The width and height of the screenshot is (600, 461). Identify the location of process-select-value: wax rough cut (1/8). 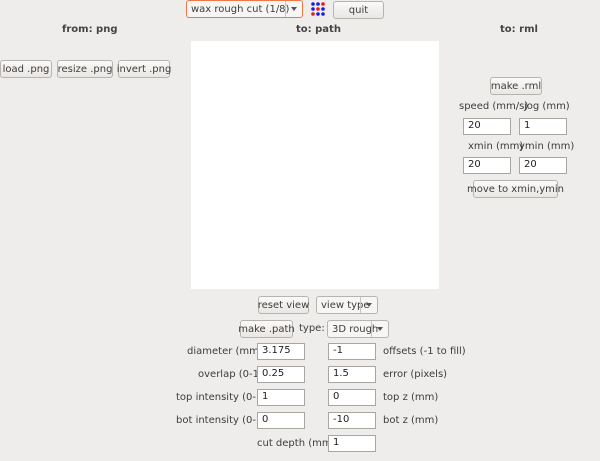
(240, 9).